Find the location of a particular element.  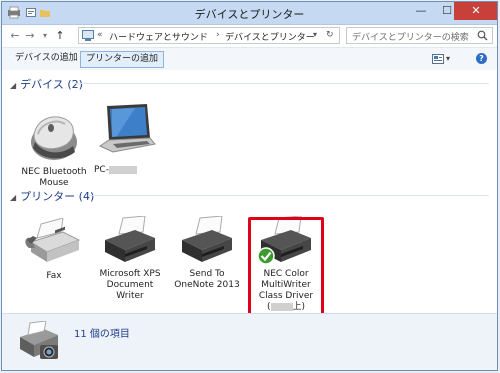

address-dropdown-button: ▾ is located at coordinates (315, 34).